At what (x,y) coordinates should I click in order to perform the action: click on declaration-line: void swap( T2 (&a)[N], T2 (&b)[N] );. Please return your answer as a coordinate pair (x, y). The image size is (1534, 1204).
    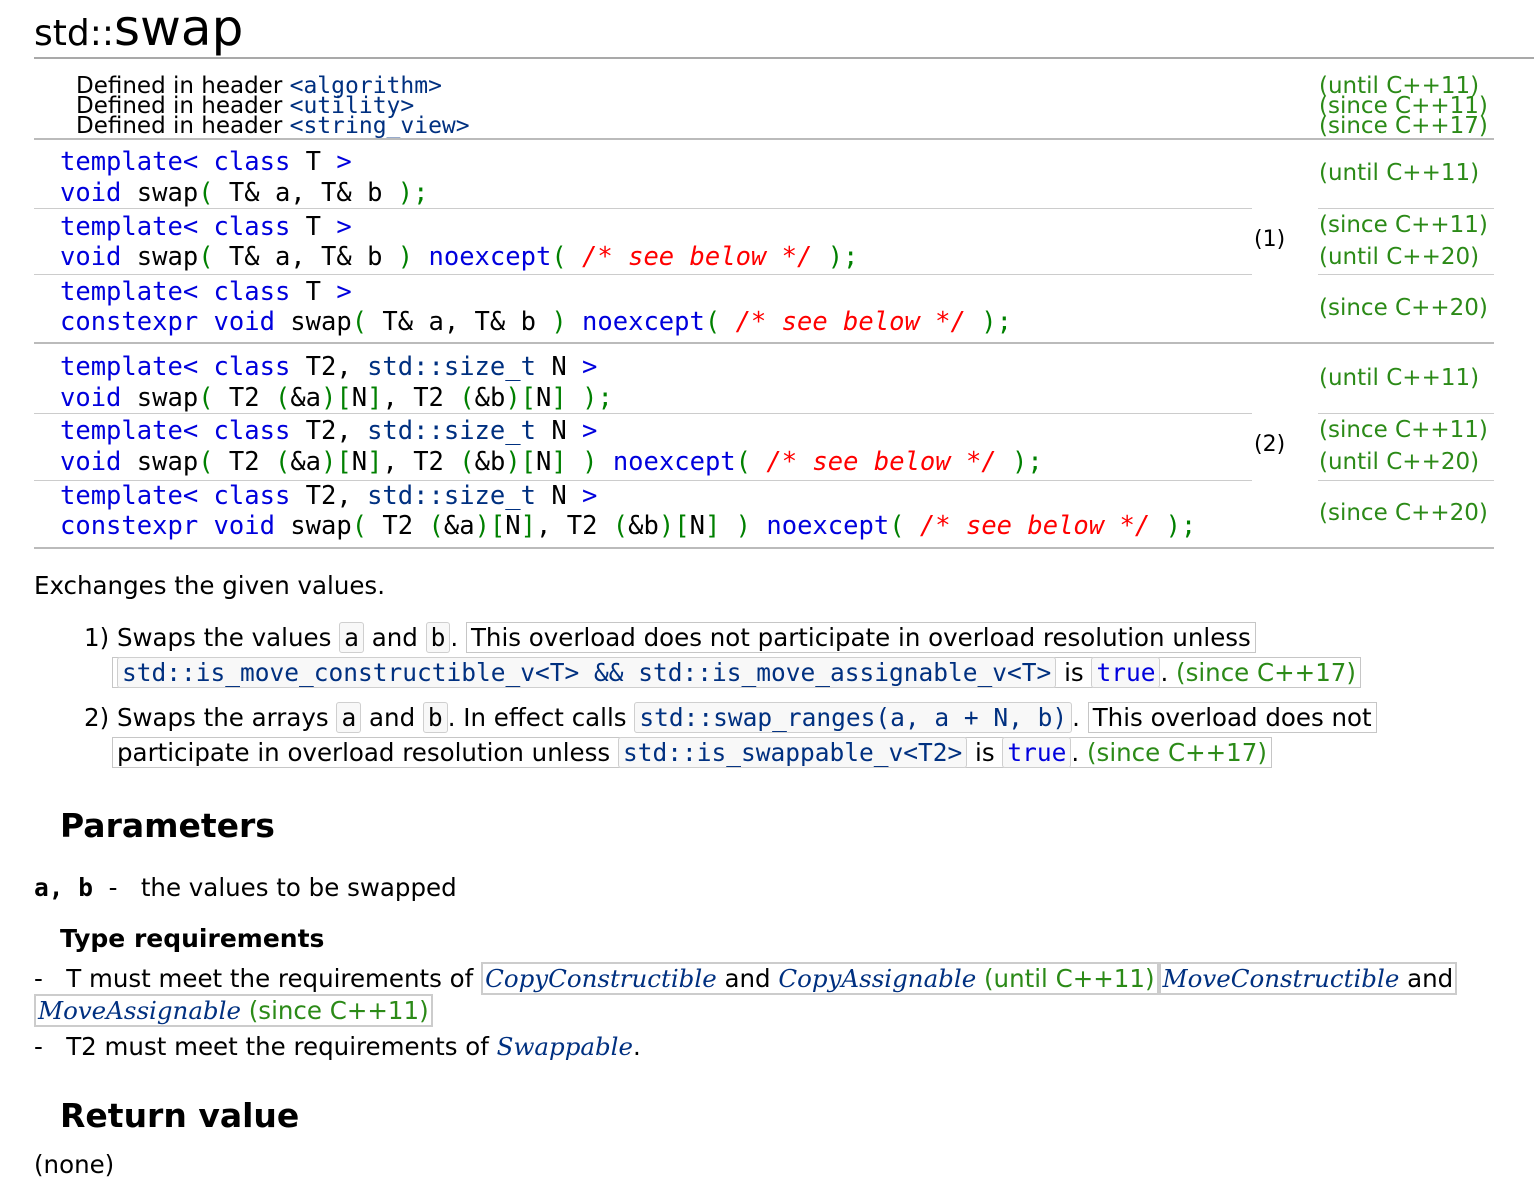
    Looking at the image, I should click on (336, 398).